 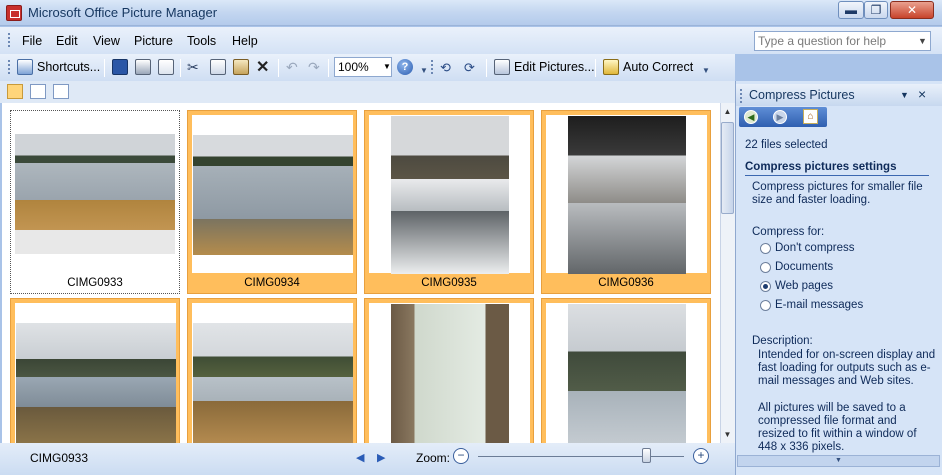 What do you see at coordinates (201, 41) in the screenshot?
I see `menu-tools: Tools` at bounding box center [201, 41].